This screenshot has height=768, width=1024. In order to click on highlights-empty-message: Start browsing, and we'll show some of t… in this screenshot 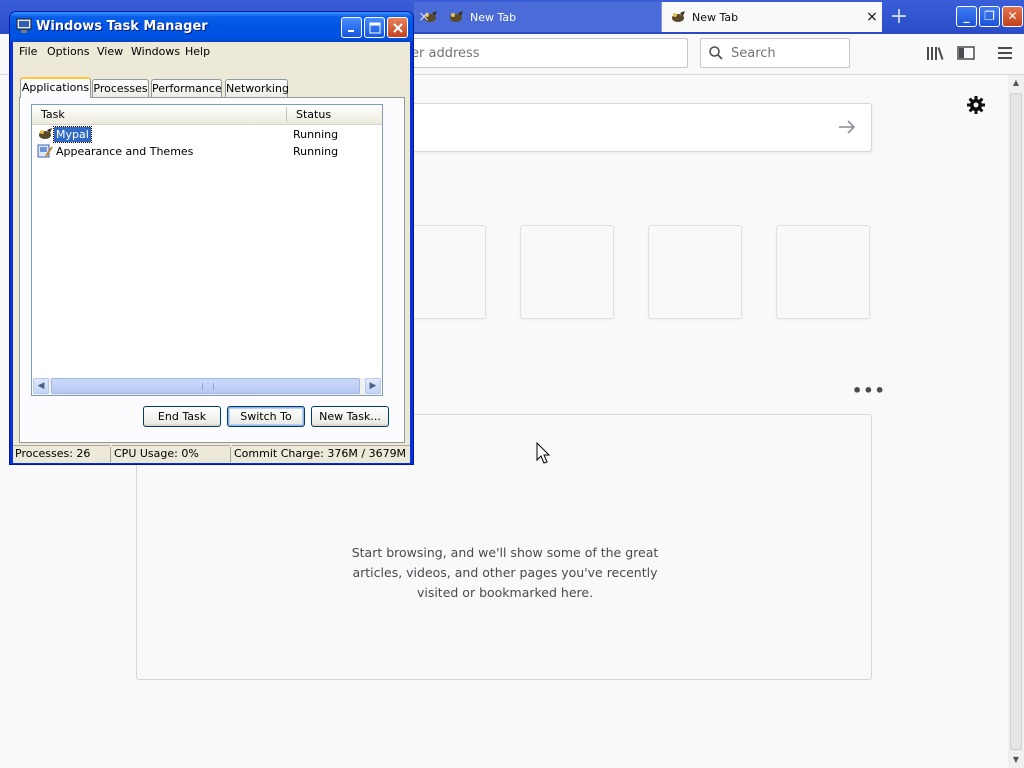, I will do `click(505, 572)`.